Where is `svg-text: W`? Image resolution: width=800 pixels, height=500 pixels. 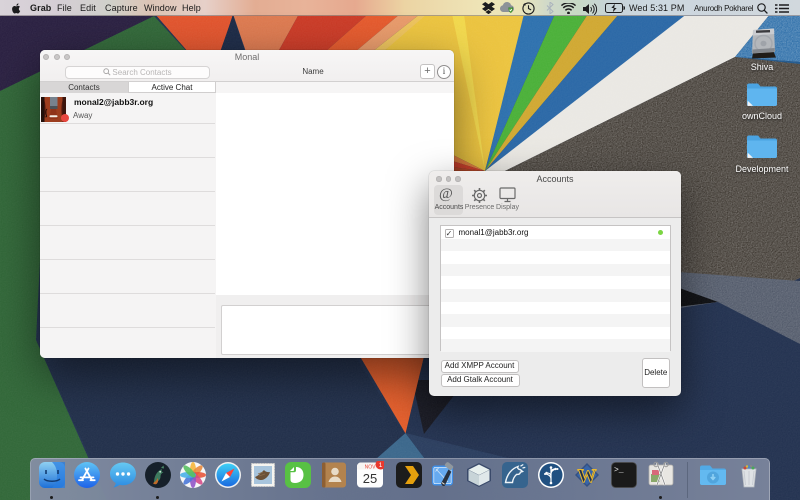
svg-text: W is located at coordinates (587, 476).